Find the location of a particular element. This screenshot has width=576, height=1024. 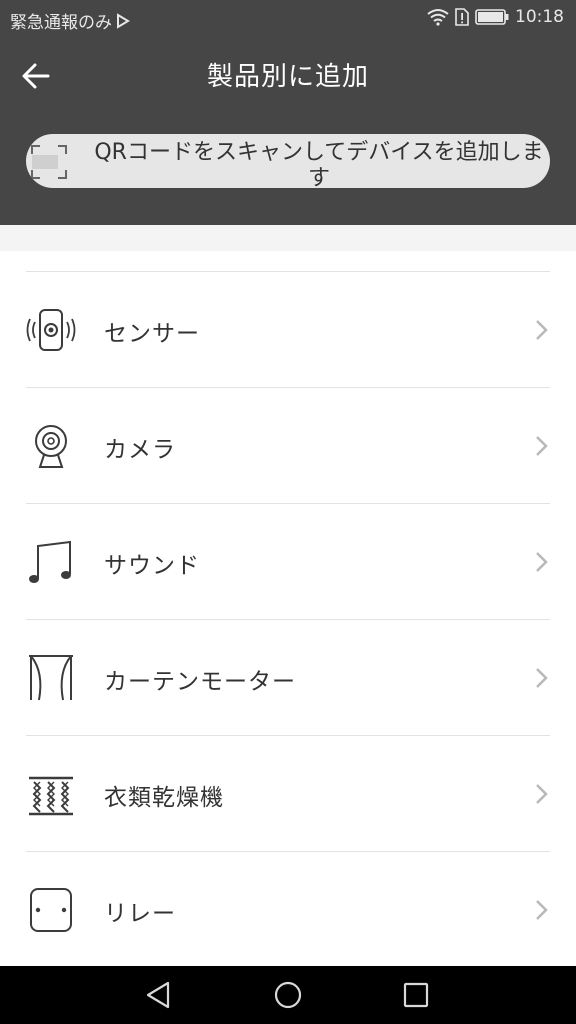

system-navigation-bar is located at coordinates (288, 995).